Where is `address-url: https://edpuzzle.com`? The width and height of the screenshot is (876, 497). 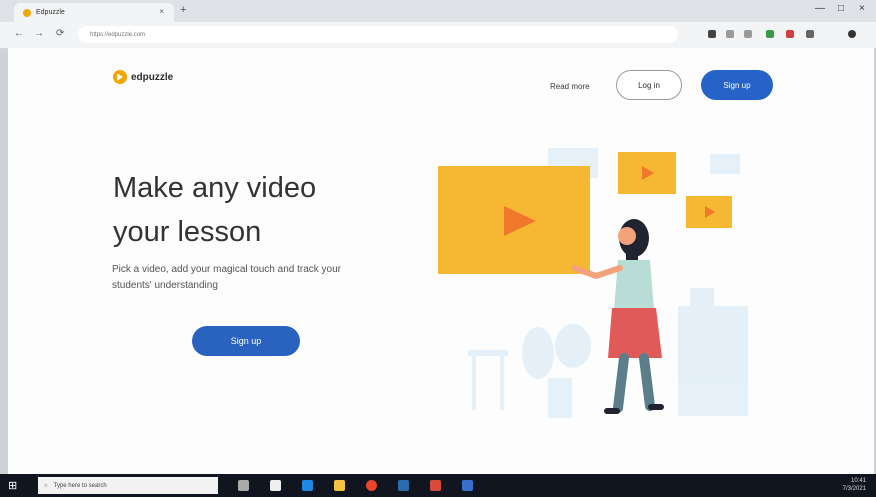 address-url: https://edpuzzle.com is located at coordinates (118, 34).